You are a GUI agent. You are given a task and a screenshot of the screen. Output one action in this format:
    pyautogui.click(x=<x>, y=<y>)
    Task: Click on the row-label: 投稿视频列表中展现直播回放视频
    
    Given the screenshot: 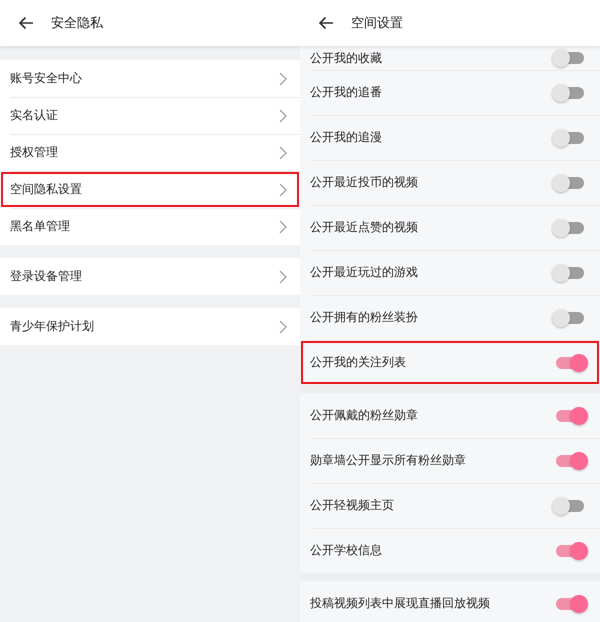 What is the action you would take?
    pyautogui.click(x=400, y=603)
    